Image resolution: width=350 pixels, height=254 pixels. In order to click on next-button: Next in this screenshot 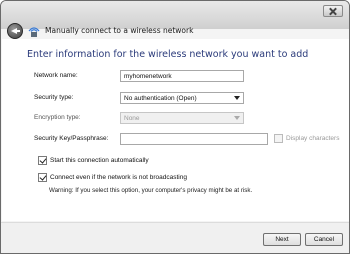, I will do `click(282, 239)`.